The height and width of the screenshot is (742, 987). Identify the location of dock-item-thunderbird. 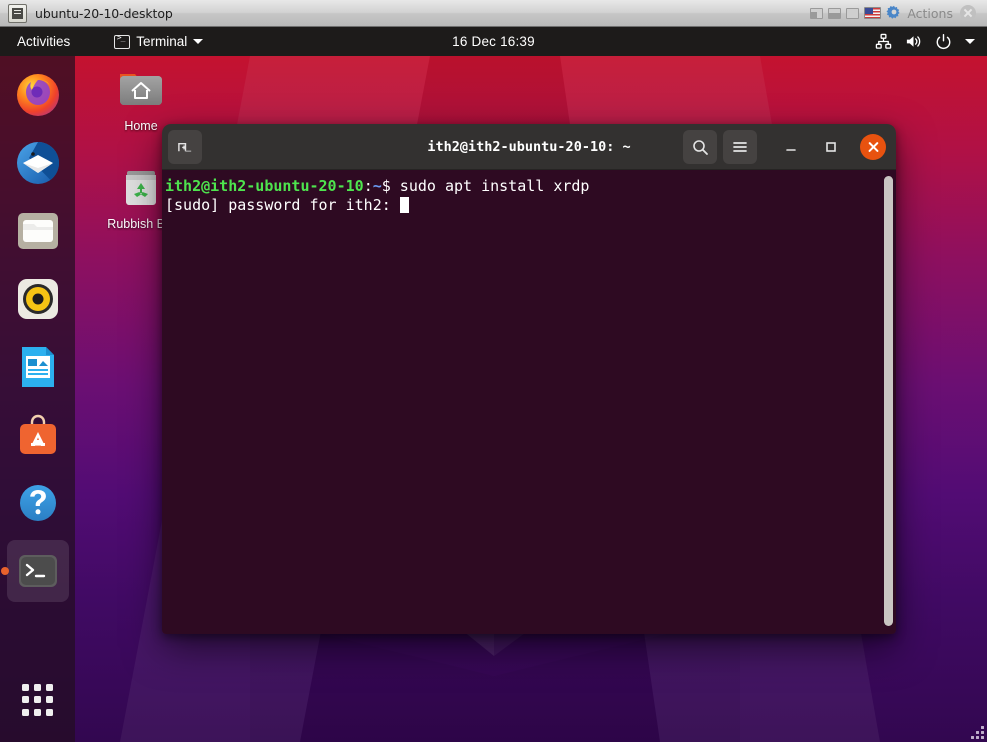
(38, 163).